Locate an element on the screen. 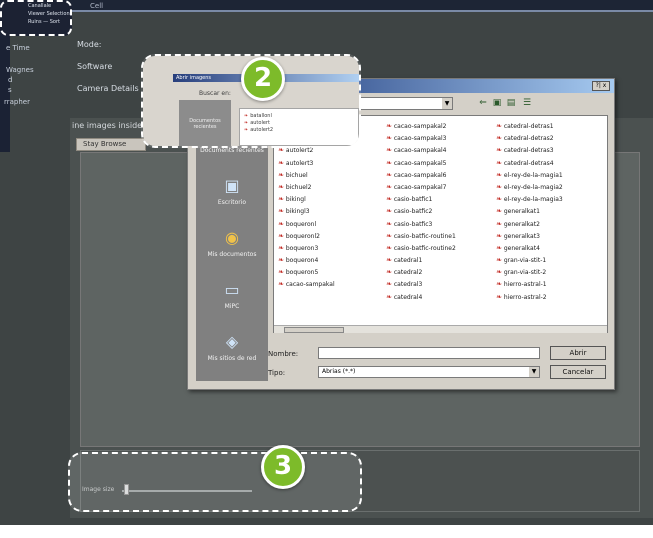 The image size is (653, 538). file-item: autolert3 is located at coordinates (306, 163).